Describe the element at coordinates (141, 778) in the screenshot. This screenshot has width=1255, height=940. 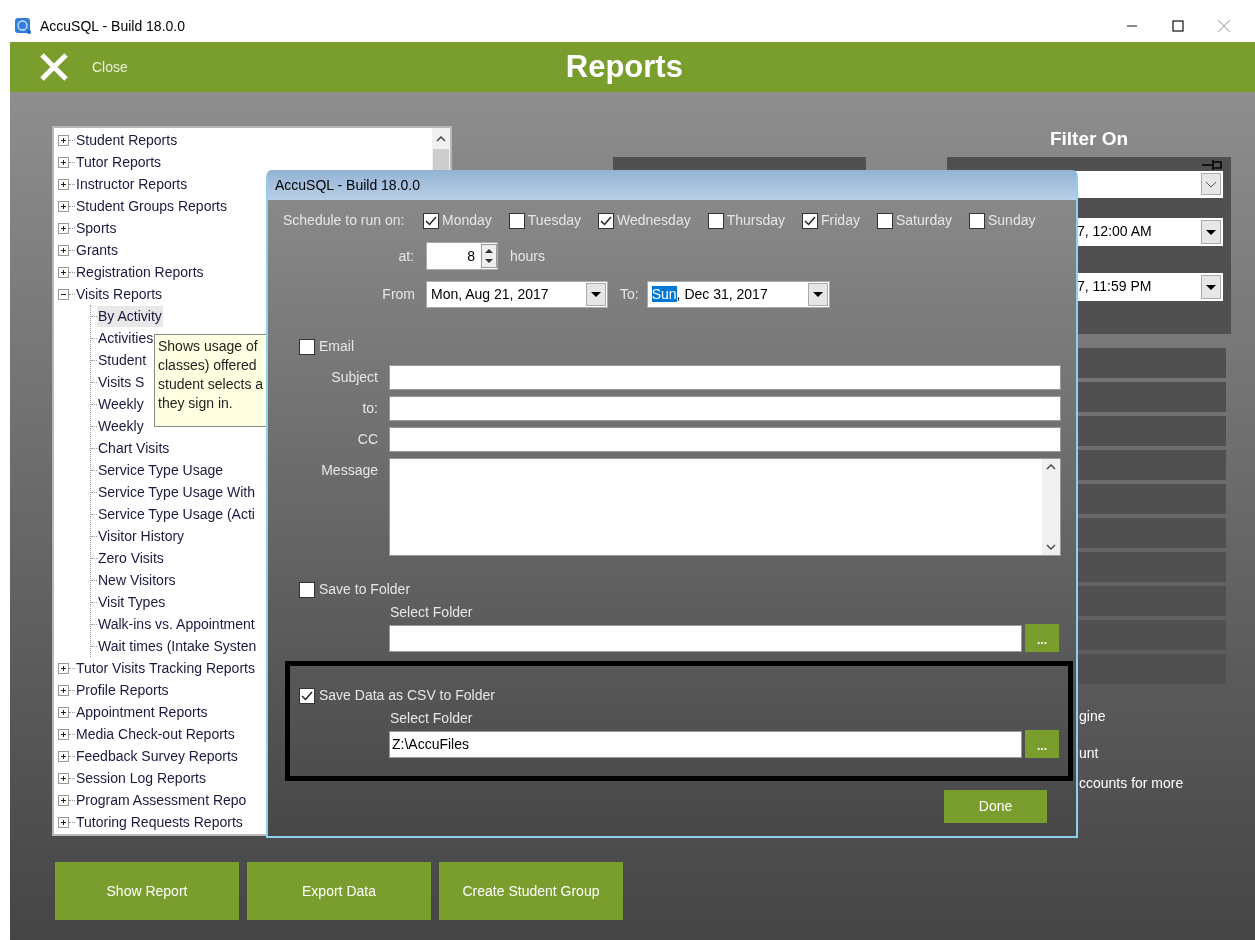
I see `tree-item: Session Log Reports` at that location.